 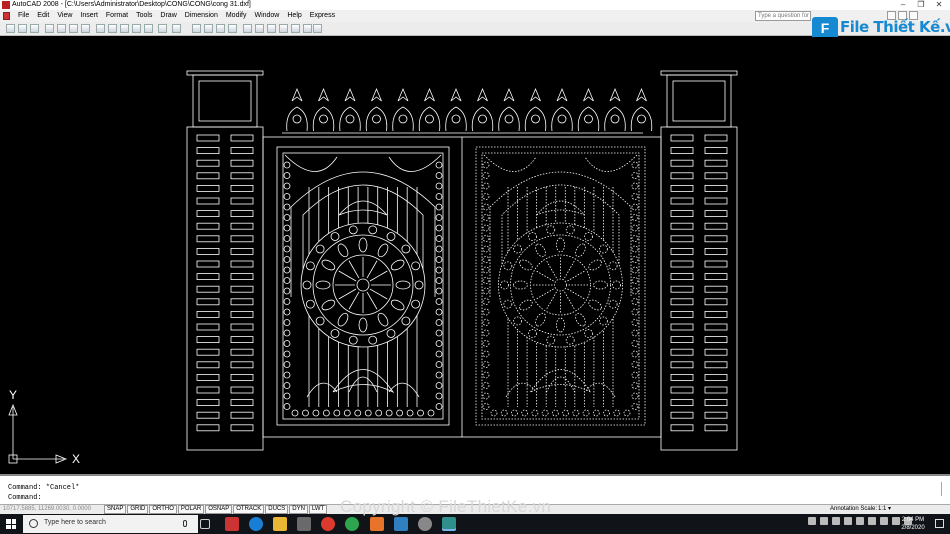 I want to click on menu-window: Window, so click(x=266, y=16).